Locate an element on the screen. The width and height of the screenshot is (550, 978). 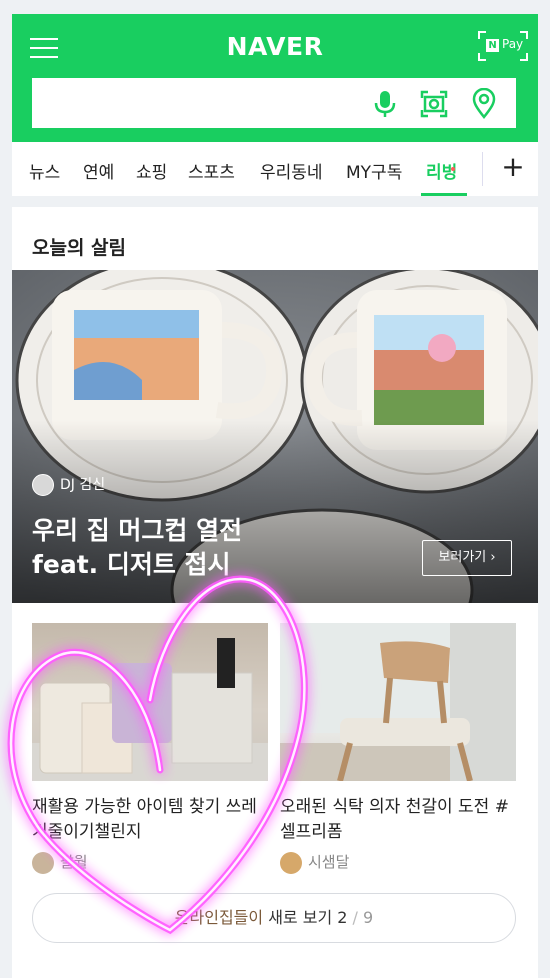
search-bar is located at coordinates (274, 103).